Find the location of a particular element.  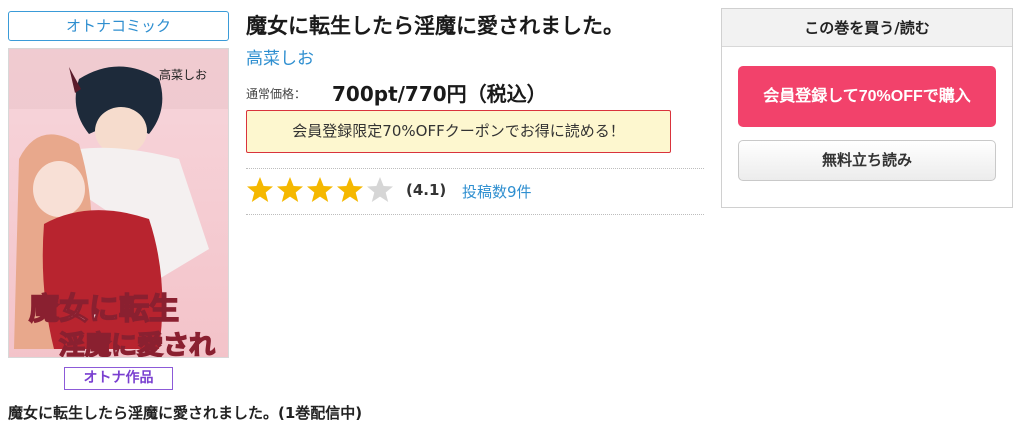

buy-panel-header: この巻を買う/読む is located at coordinates (867, 28).